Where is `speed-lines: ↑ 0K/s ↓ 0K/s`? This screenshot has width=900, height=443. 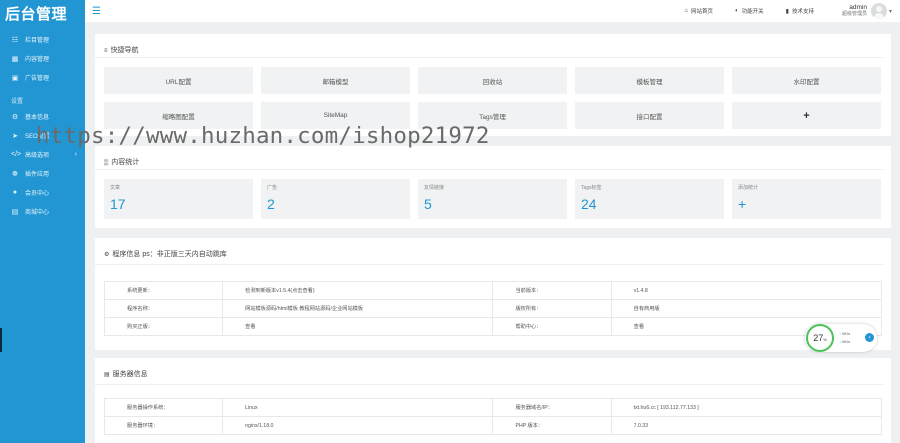 speed-lines: ↑ 0K/s ↓ 0K/s is located at coordinates (844, 338).